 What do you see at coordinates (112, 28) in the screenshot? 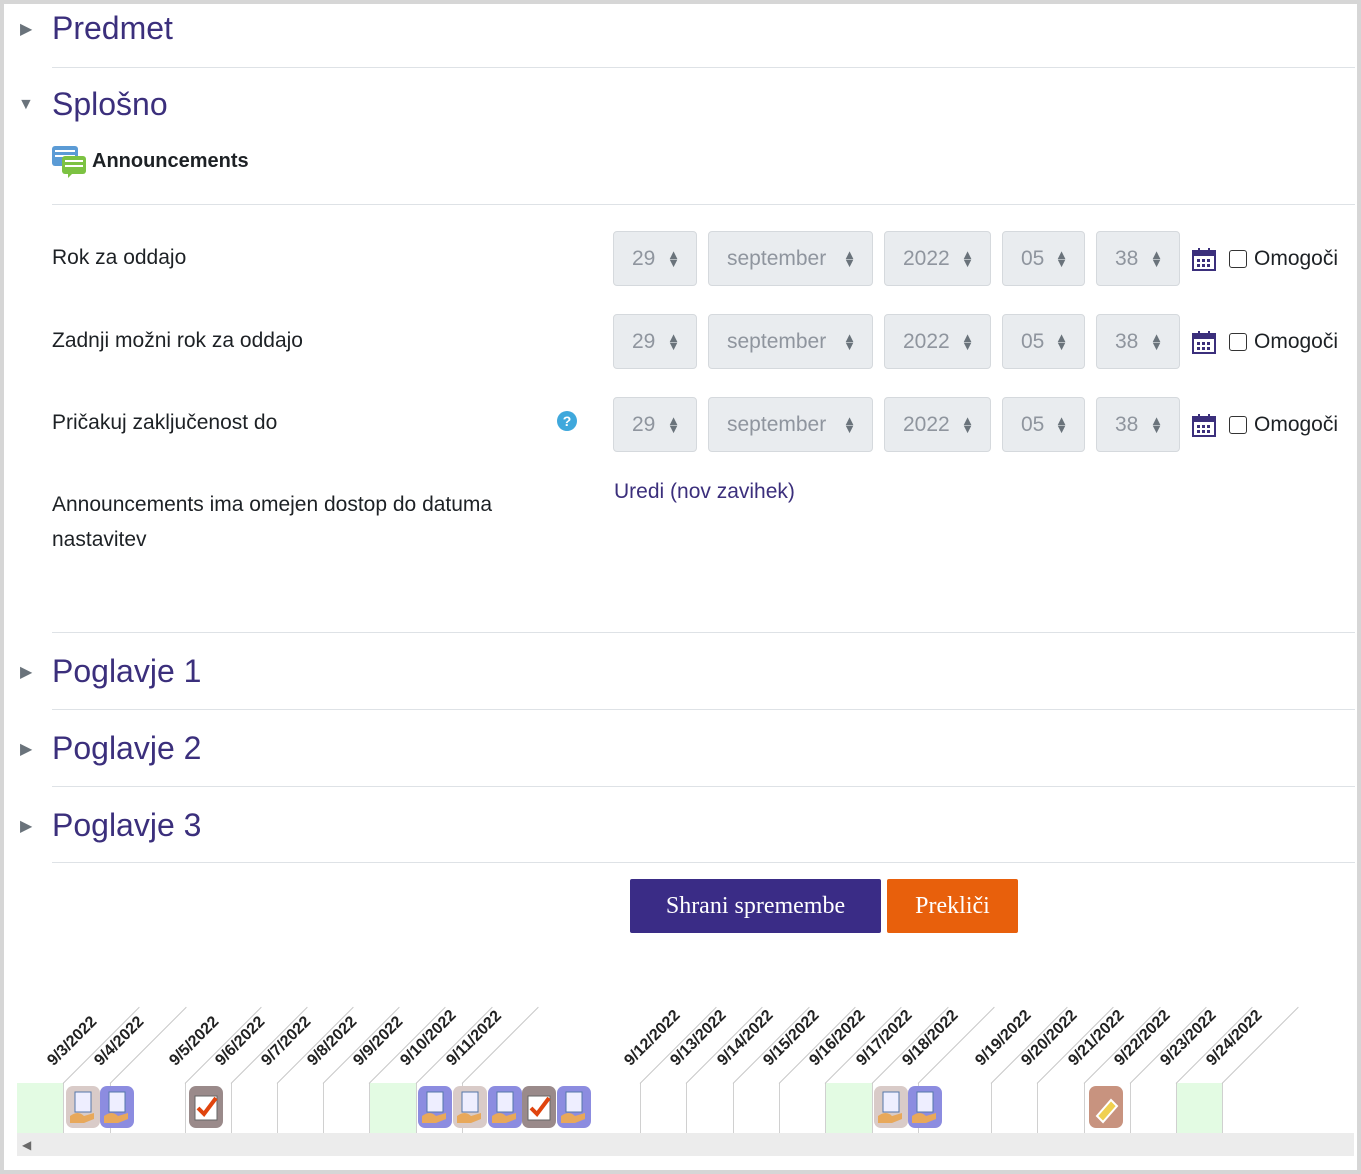
I see `section-title: Predmet` at bounding box center [112, 28].